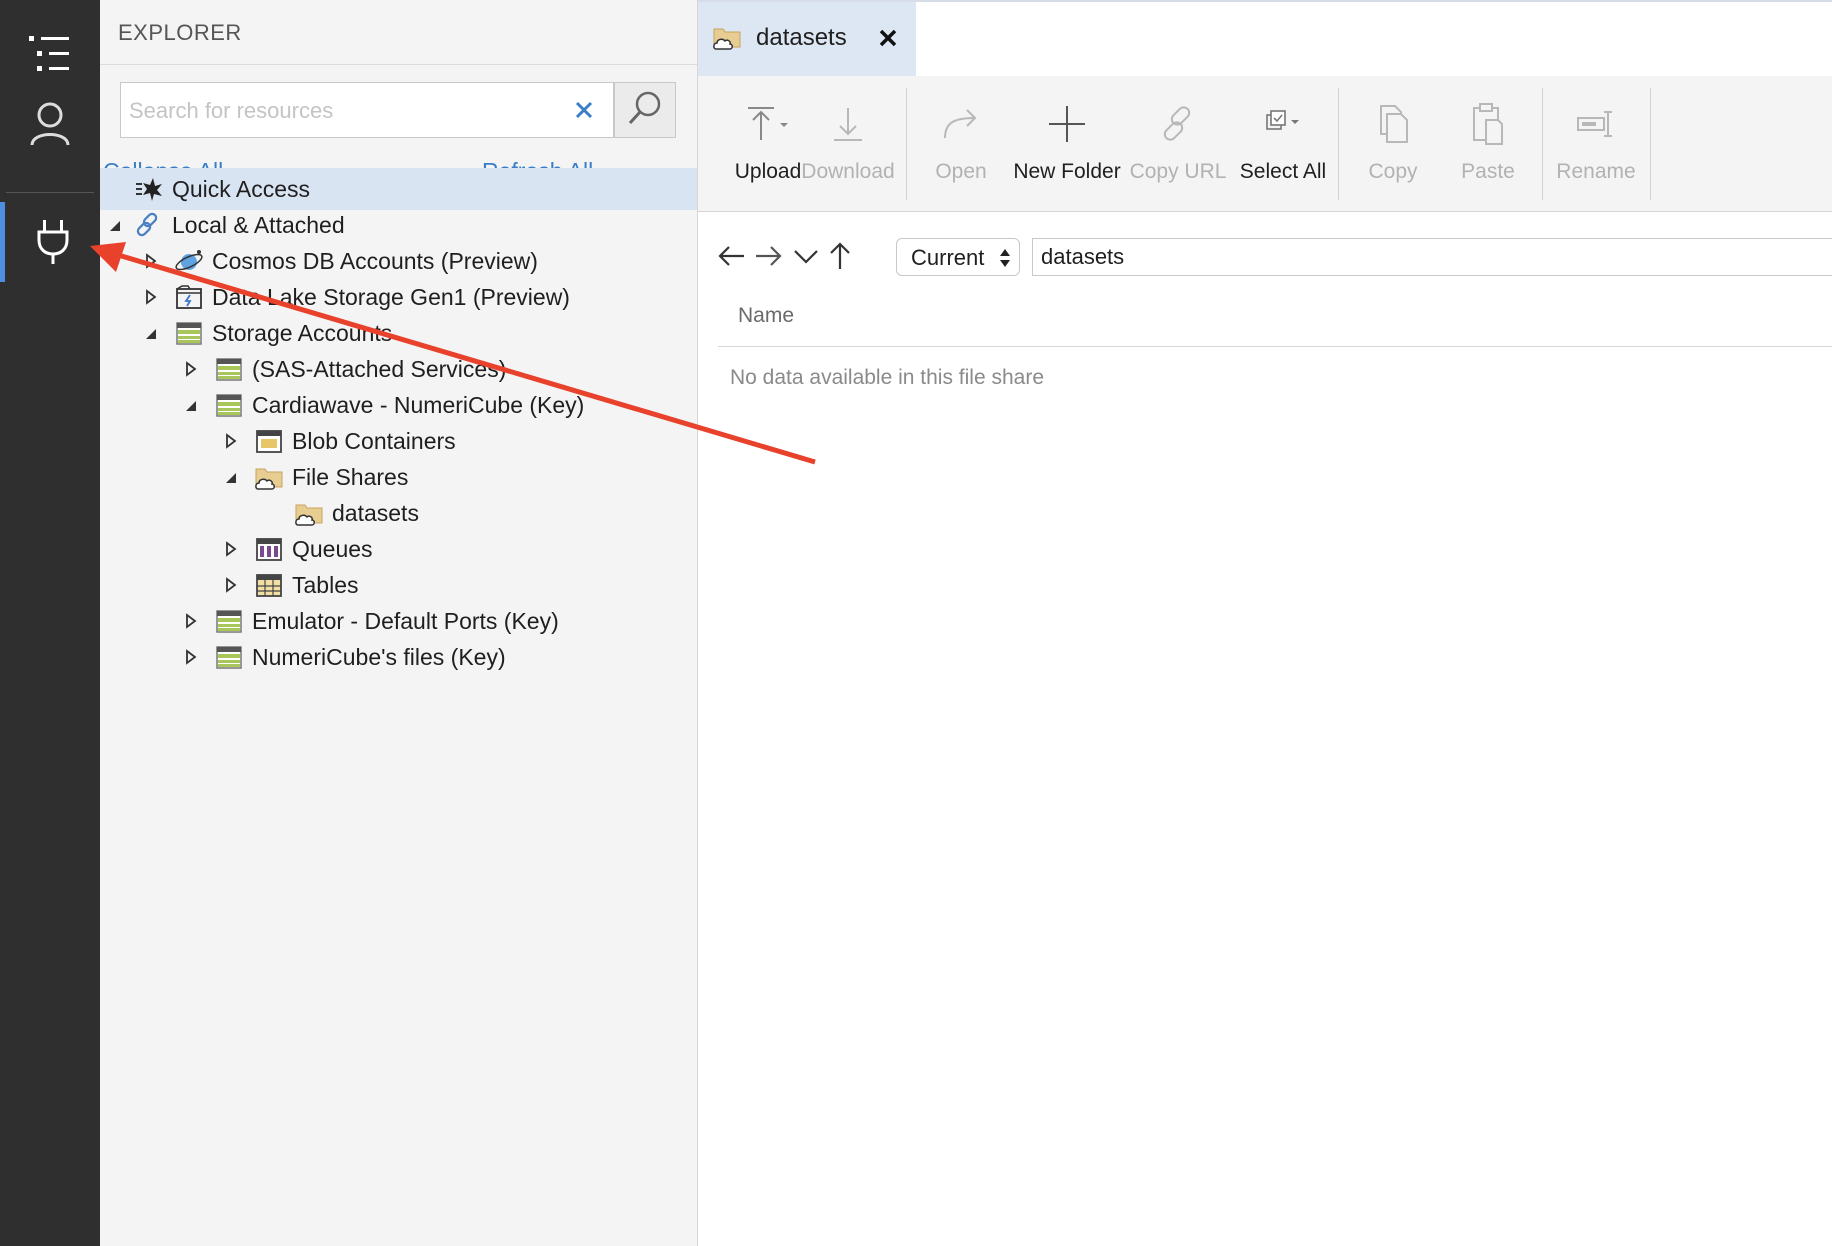 The image size is (1832, 1246). What do you see at coordinates (418, 405) in the screenshot?
I see `tree-item-label: Cardiawave - NumeriCube (Key)` at bounding box center [418, 405].